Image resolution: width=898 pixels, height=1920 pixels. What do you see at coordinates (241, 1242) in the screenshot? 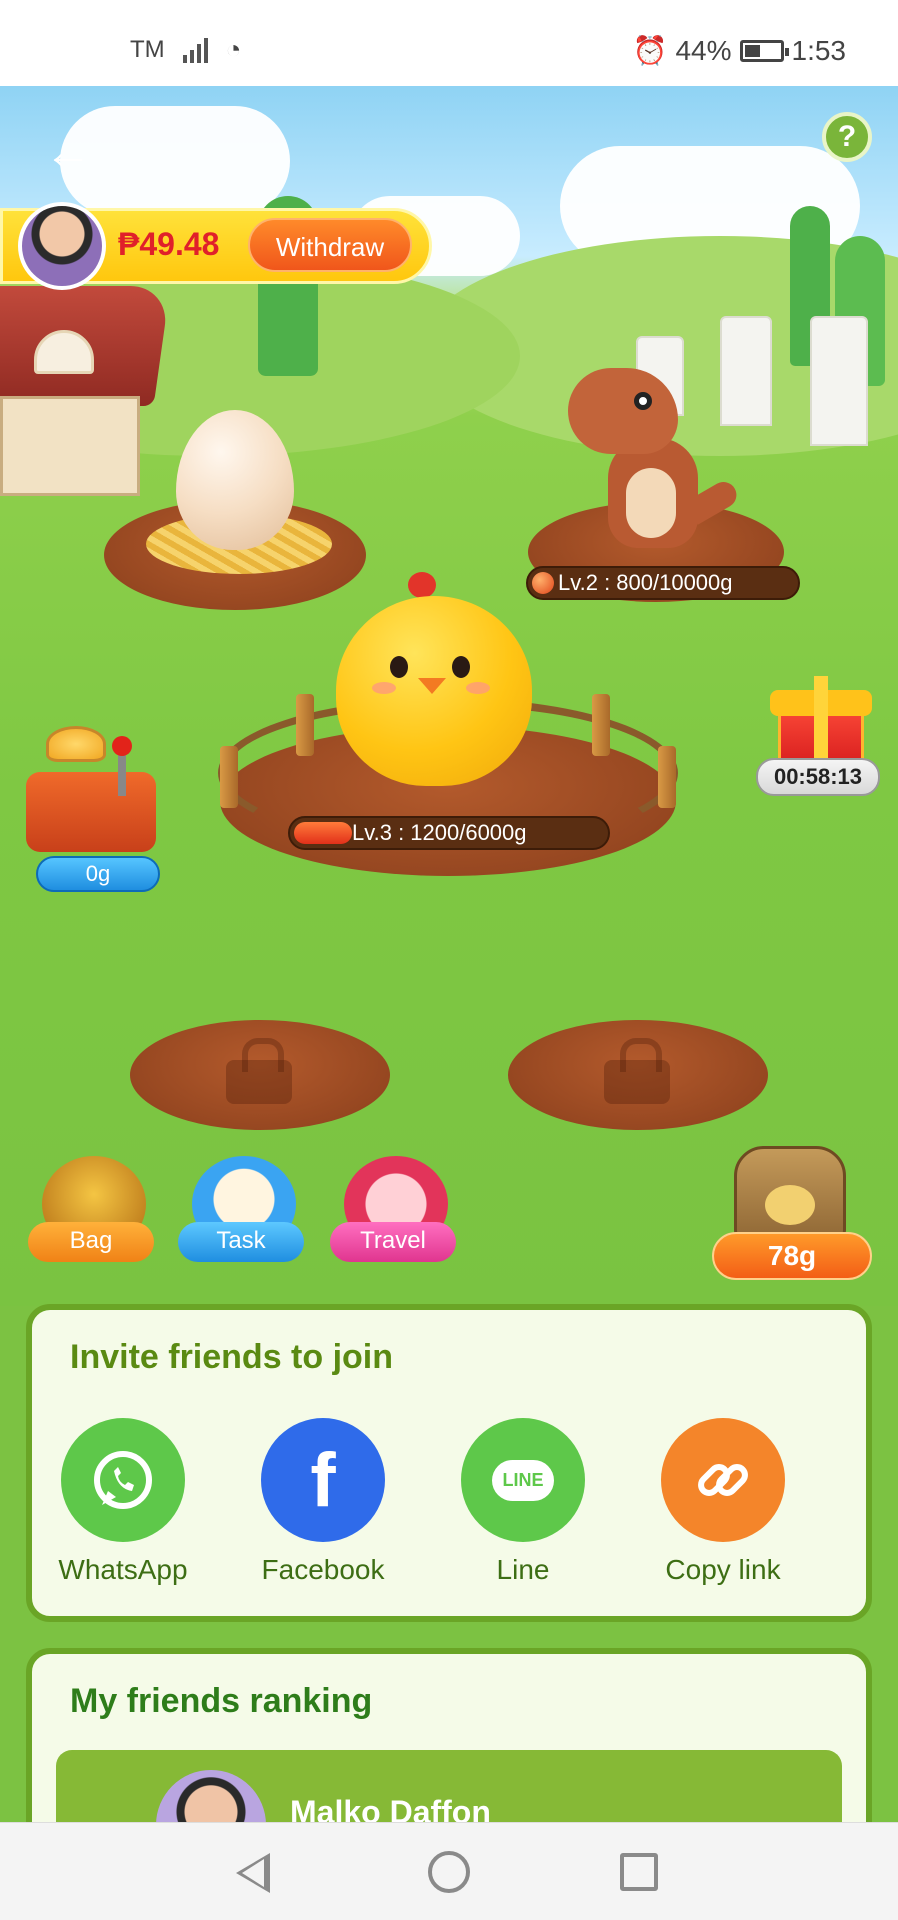
I see `task-label: Task` at bounding box center [241, 1242].